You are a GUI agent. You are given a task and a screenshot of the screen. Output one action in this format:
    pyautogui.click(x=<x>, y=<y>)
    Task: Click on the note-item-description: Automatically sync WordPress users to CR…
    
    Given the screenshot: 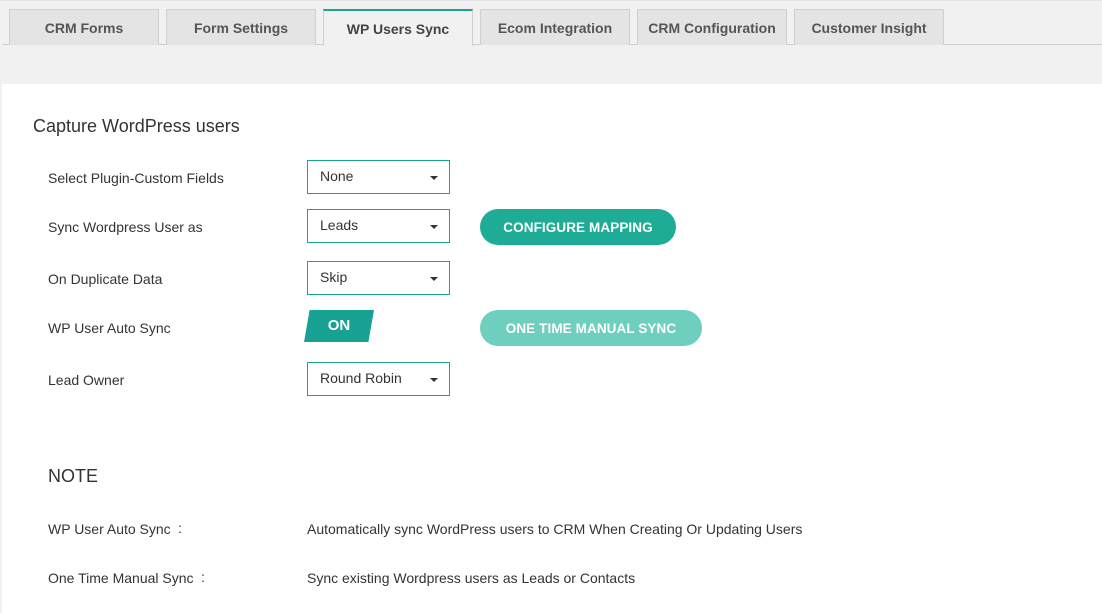 What is the action you would take?
    pyautogui.click(x=555, y=529)
    